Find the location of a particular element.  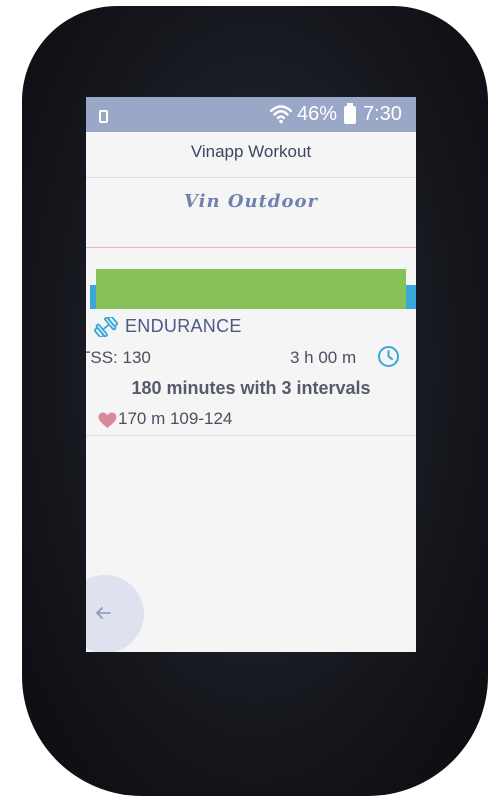

battery-icon is located at coordinates (350, 113).